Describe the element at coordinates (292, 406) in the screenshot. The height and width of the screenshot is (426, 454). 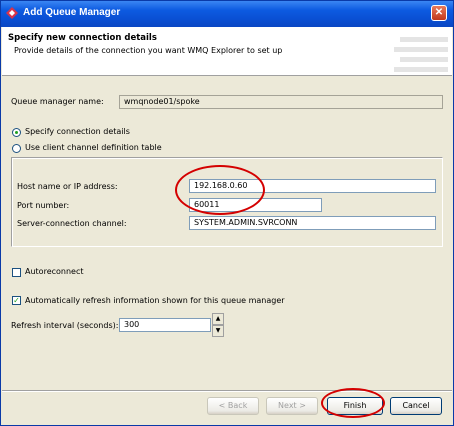
I see `next-button: Next >` at that location.